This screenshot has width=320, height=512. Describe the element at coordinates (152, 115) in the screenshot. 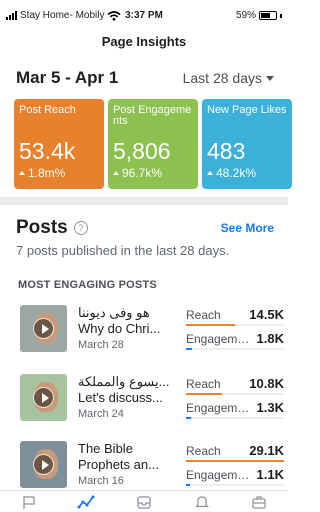

I see `card-label: Post Engagements` at that location.